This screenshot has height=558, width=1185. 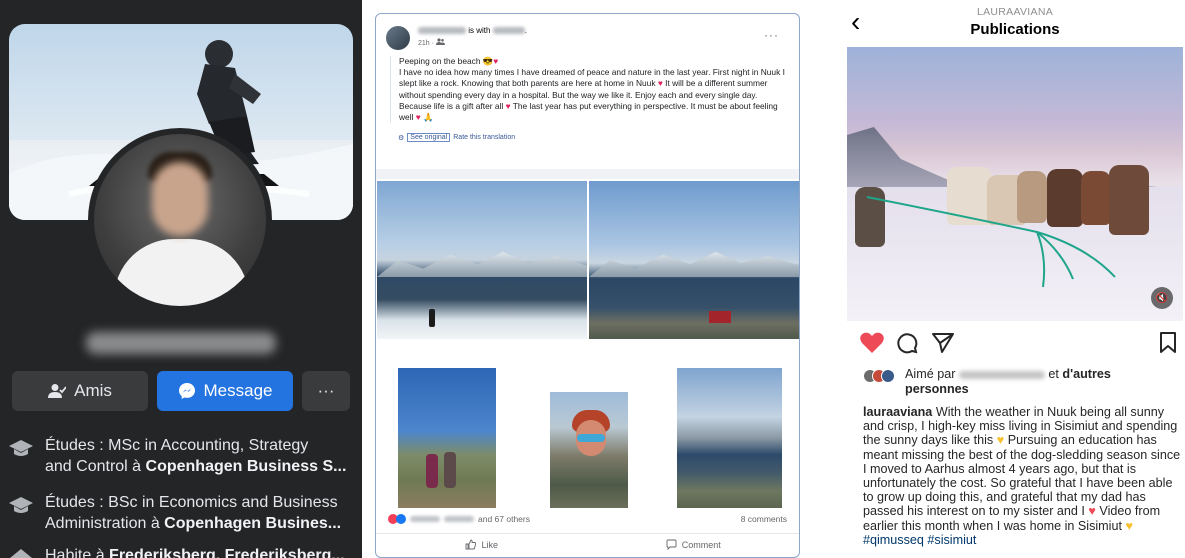 What do you see at coordinates (426, 43) in the screenshot?
I see `post-time-text: 21h ·` at bounding box center [426, 43].